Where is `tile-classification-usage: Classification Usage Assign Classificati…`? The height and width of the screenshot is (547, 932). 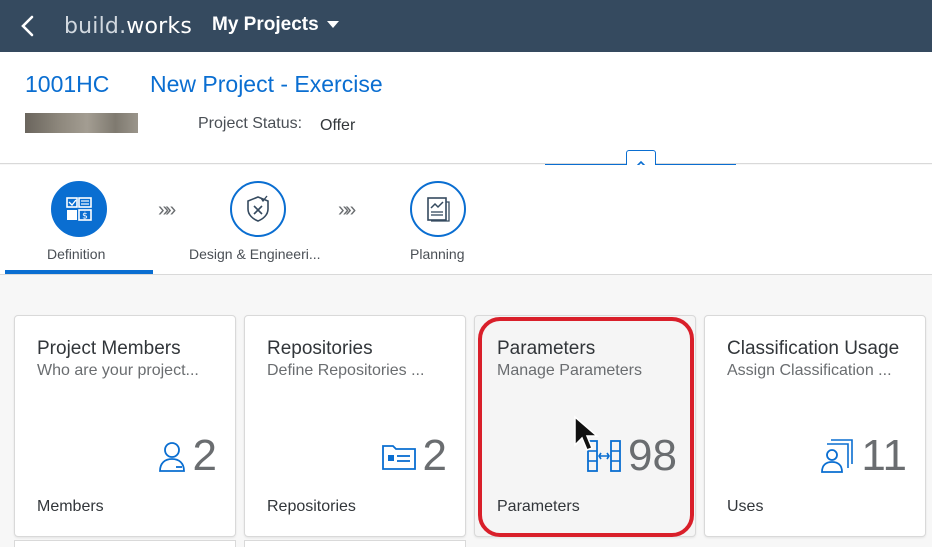
tile-classification-usage: Classification Usage Assign Classificati… is located at coordinates (815, 426).